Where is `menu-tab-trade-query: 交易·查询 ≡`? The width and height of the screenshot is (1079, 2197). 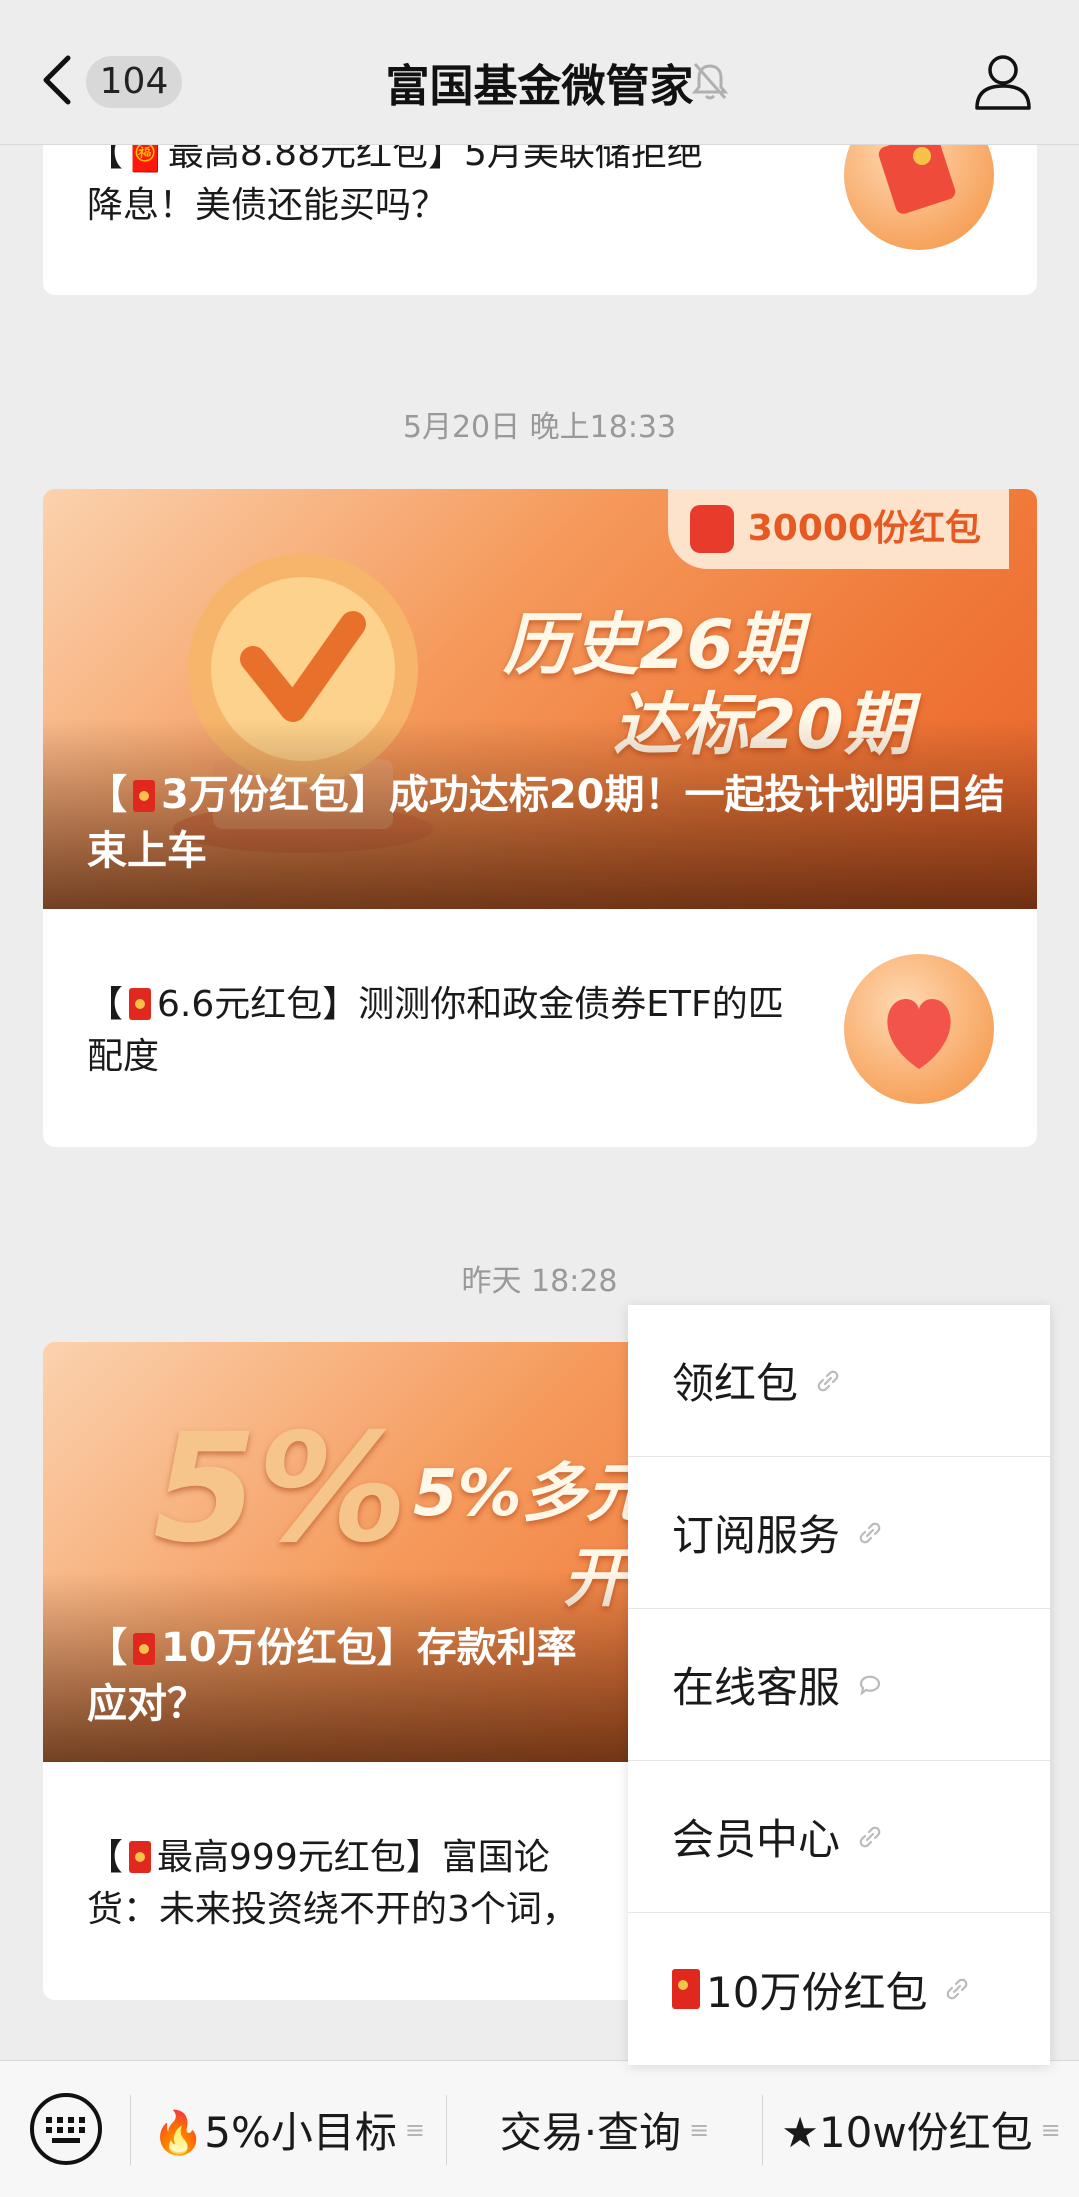 menu-tab-trade-query: 交易·查询 ≡ is located at coordinates (604, 2129).